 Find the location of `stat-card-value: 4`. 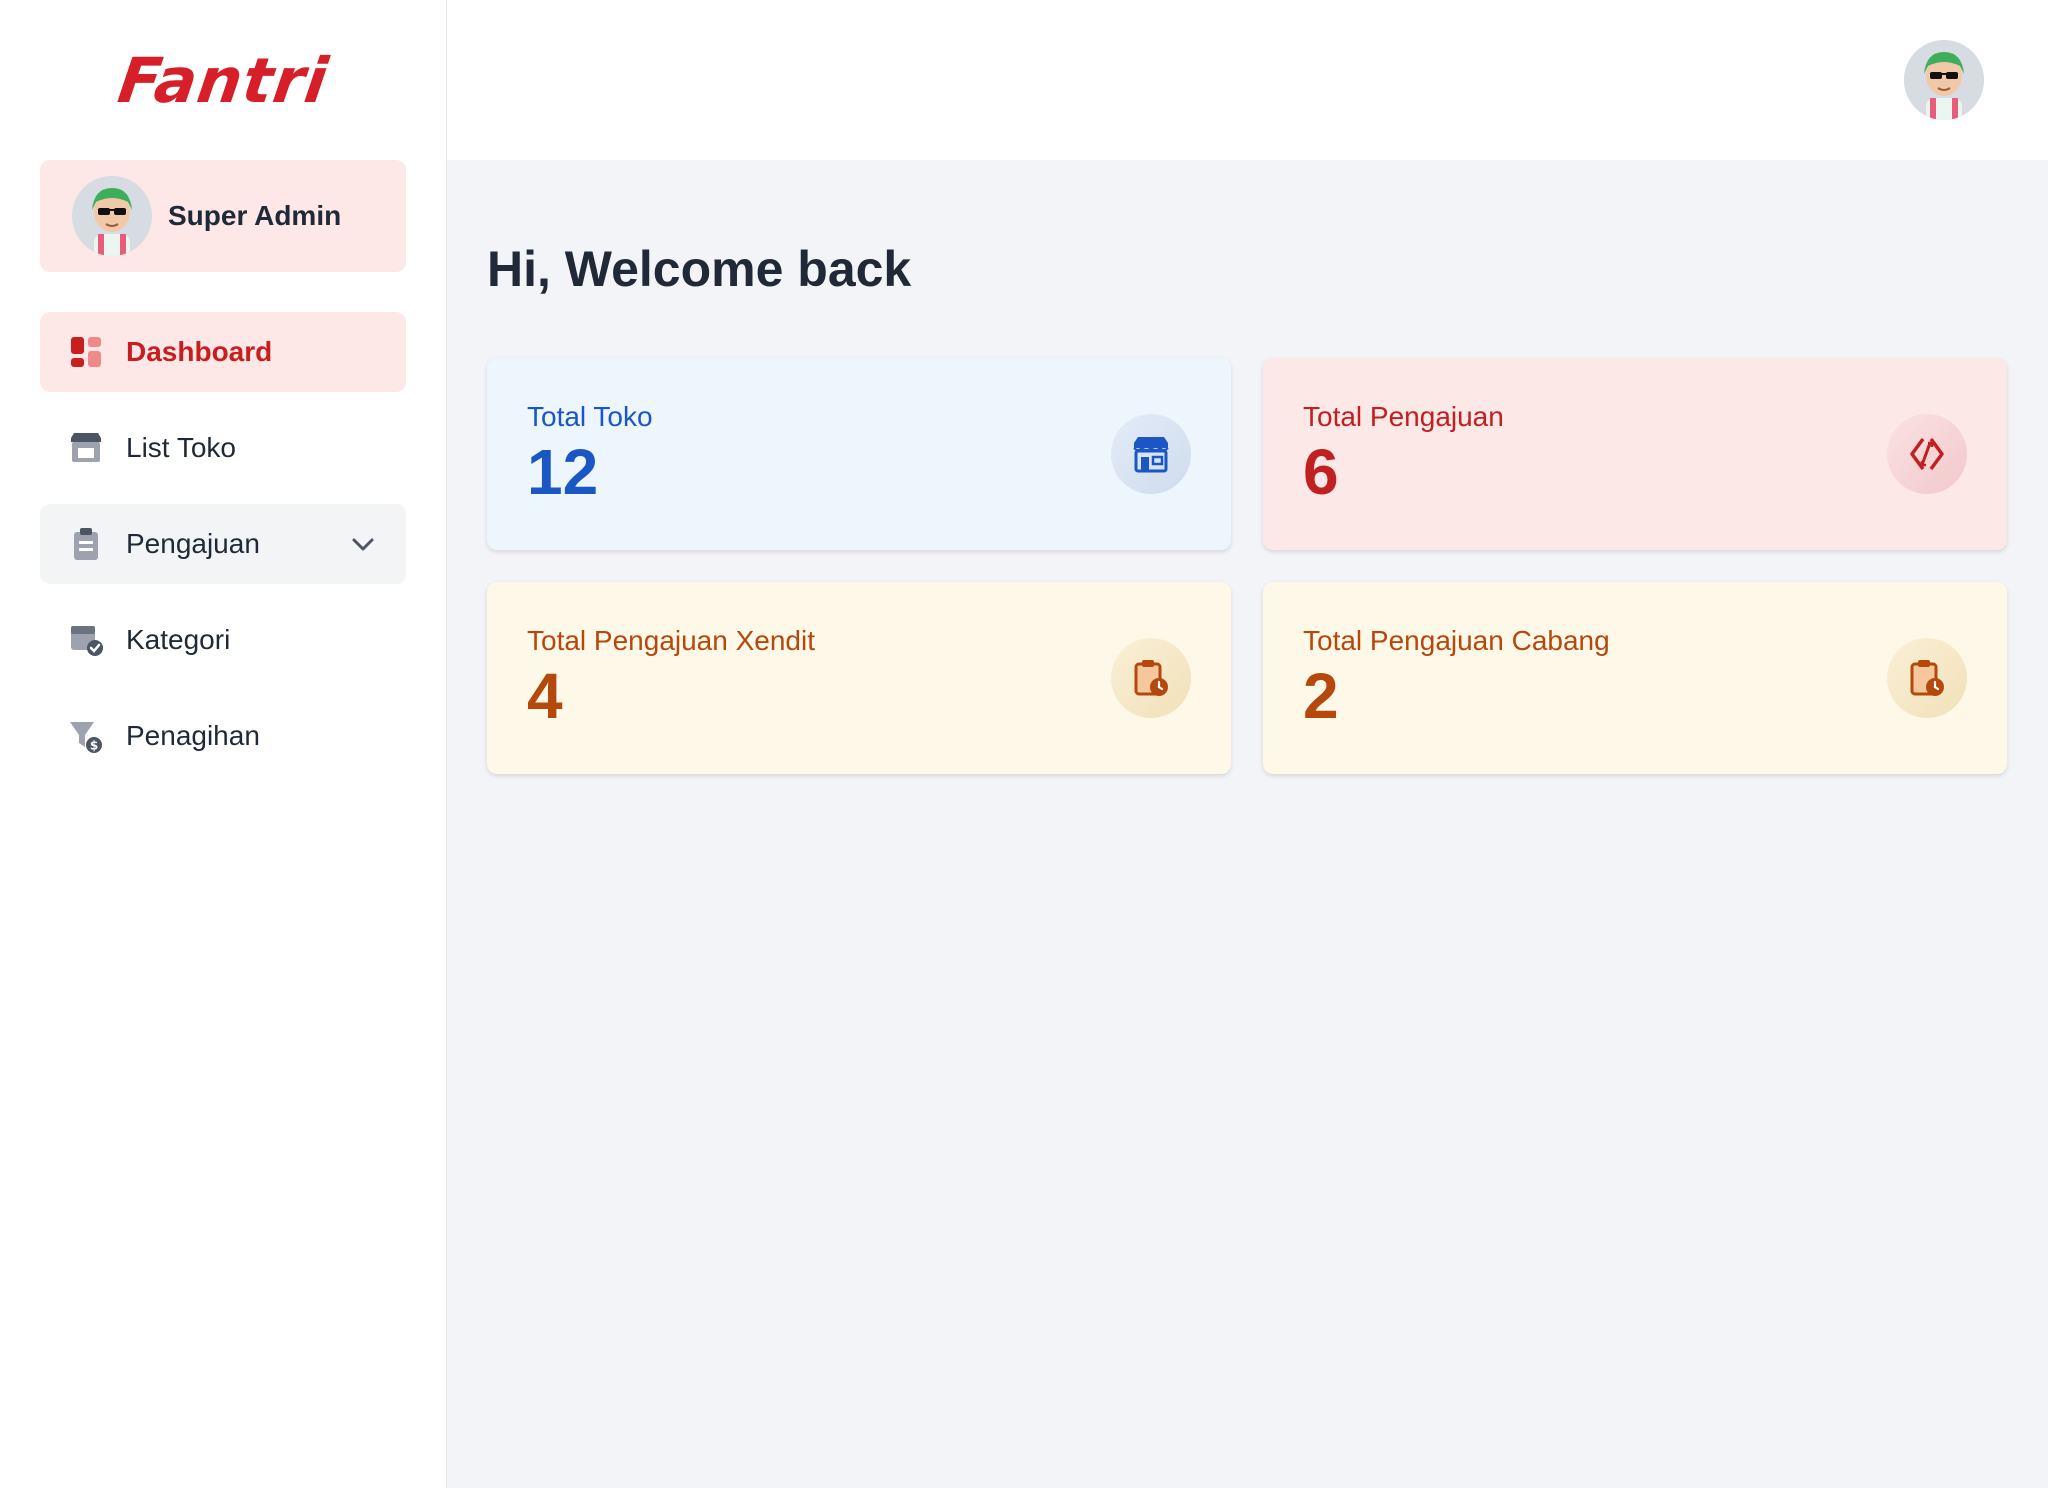

stat-card-value: 4 is located at coordinates (545, 695).